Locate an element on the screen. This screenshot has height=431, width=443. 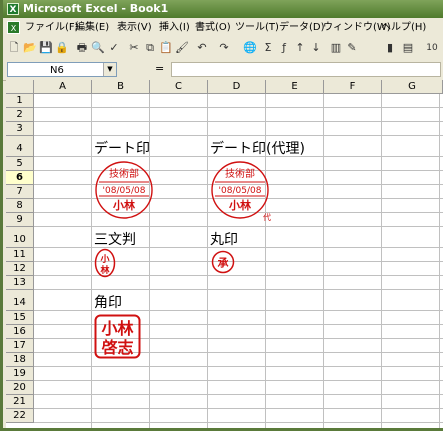
date-stamp-name: 小林 is located at coordinates (123, 205).